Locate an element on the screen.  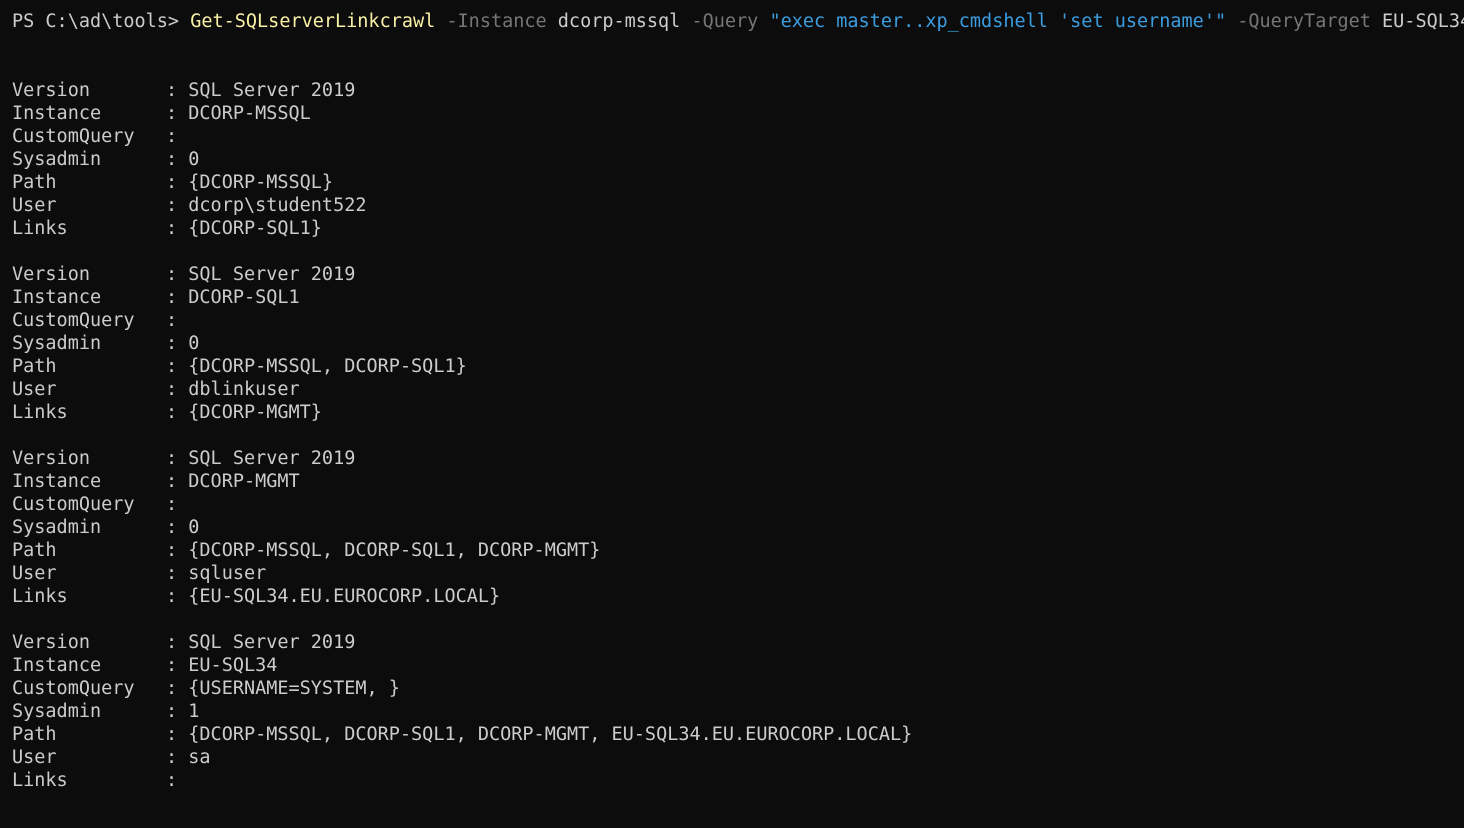
value-querytarget: EU-SQL34 is located at coordinates (1423, 21).